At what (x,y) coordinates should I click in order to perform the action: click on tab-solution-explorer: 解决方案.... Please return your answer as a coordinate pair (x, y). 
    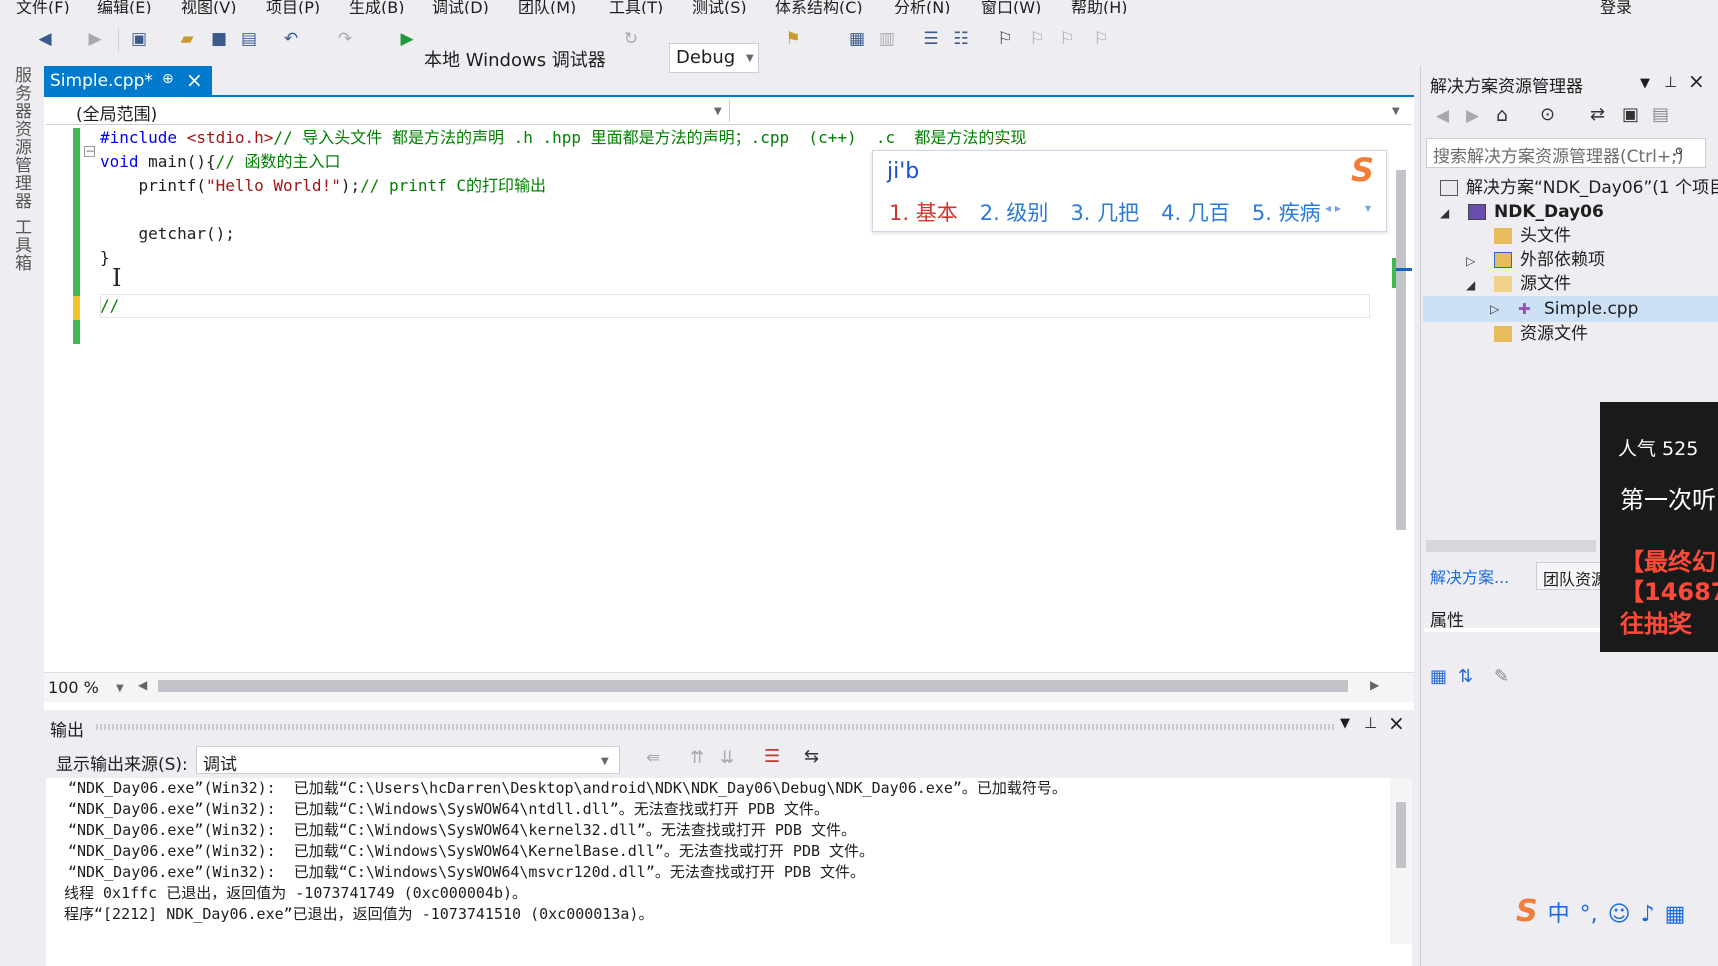
    Looking at the image, I should click on (1469, 576).